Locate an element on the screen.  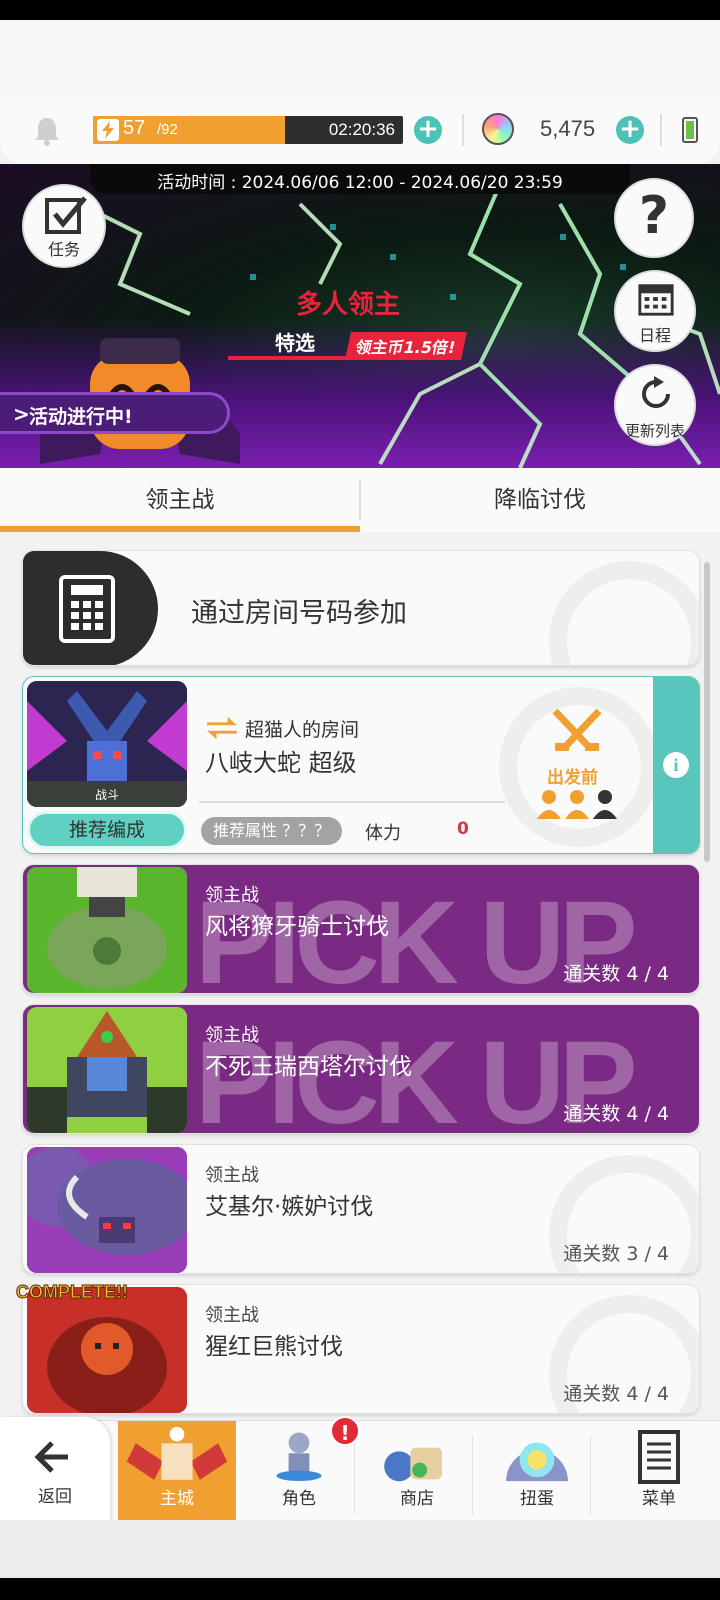
stamina-timer: 02:20:36 is located at coordinates (361, 129).